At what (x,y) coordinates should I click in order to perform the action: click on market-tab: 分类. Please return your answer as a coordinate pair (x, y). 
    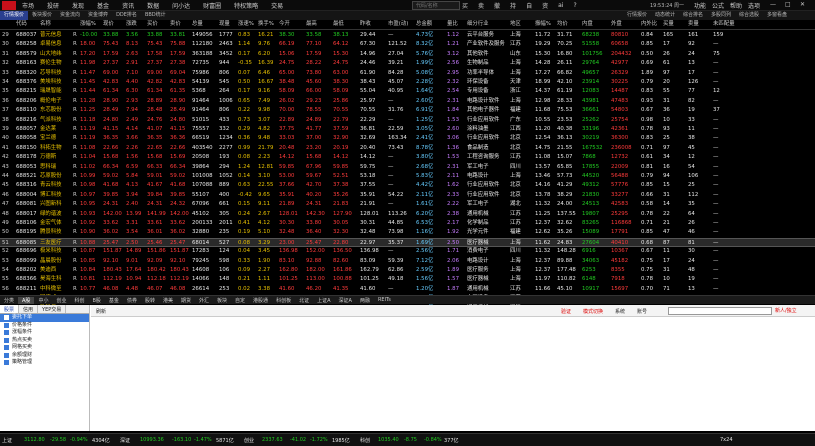
    Looking at the image, I should click on (9, 300).